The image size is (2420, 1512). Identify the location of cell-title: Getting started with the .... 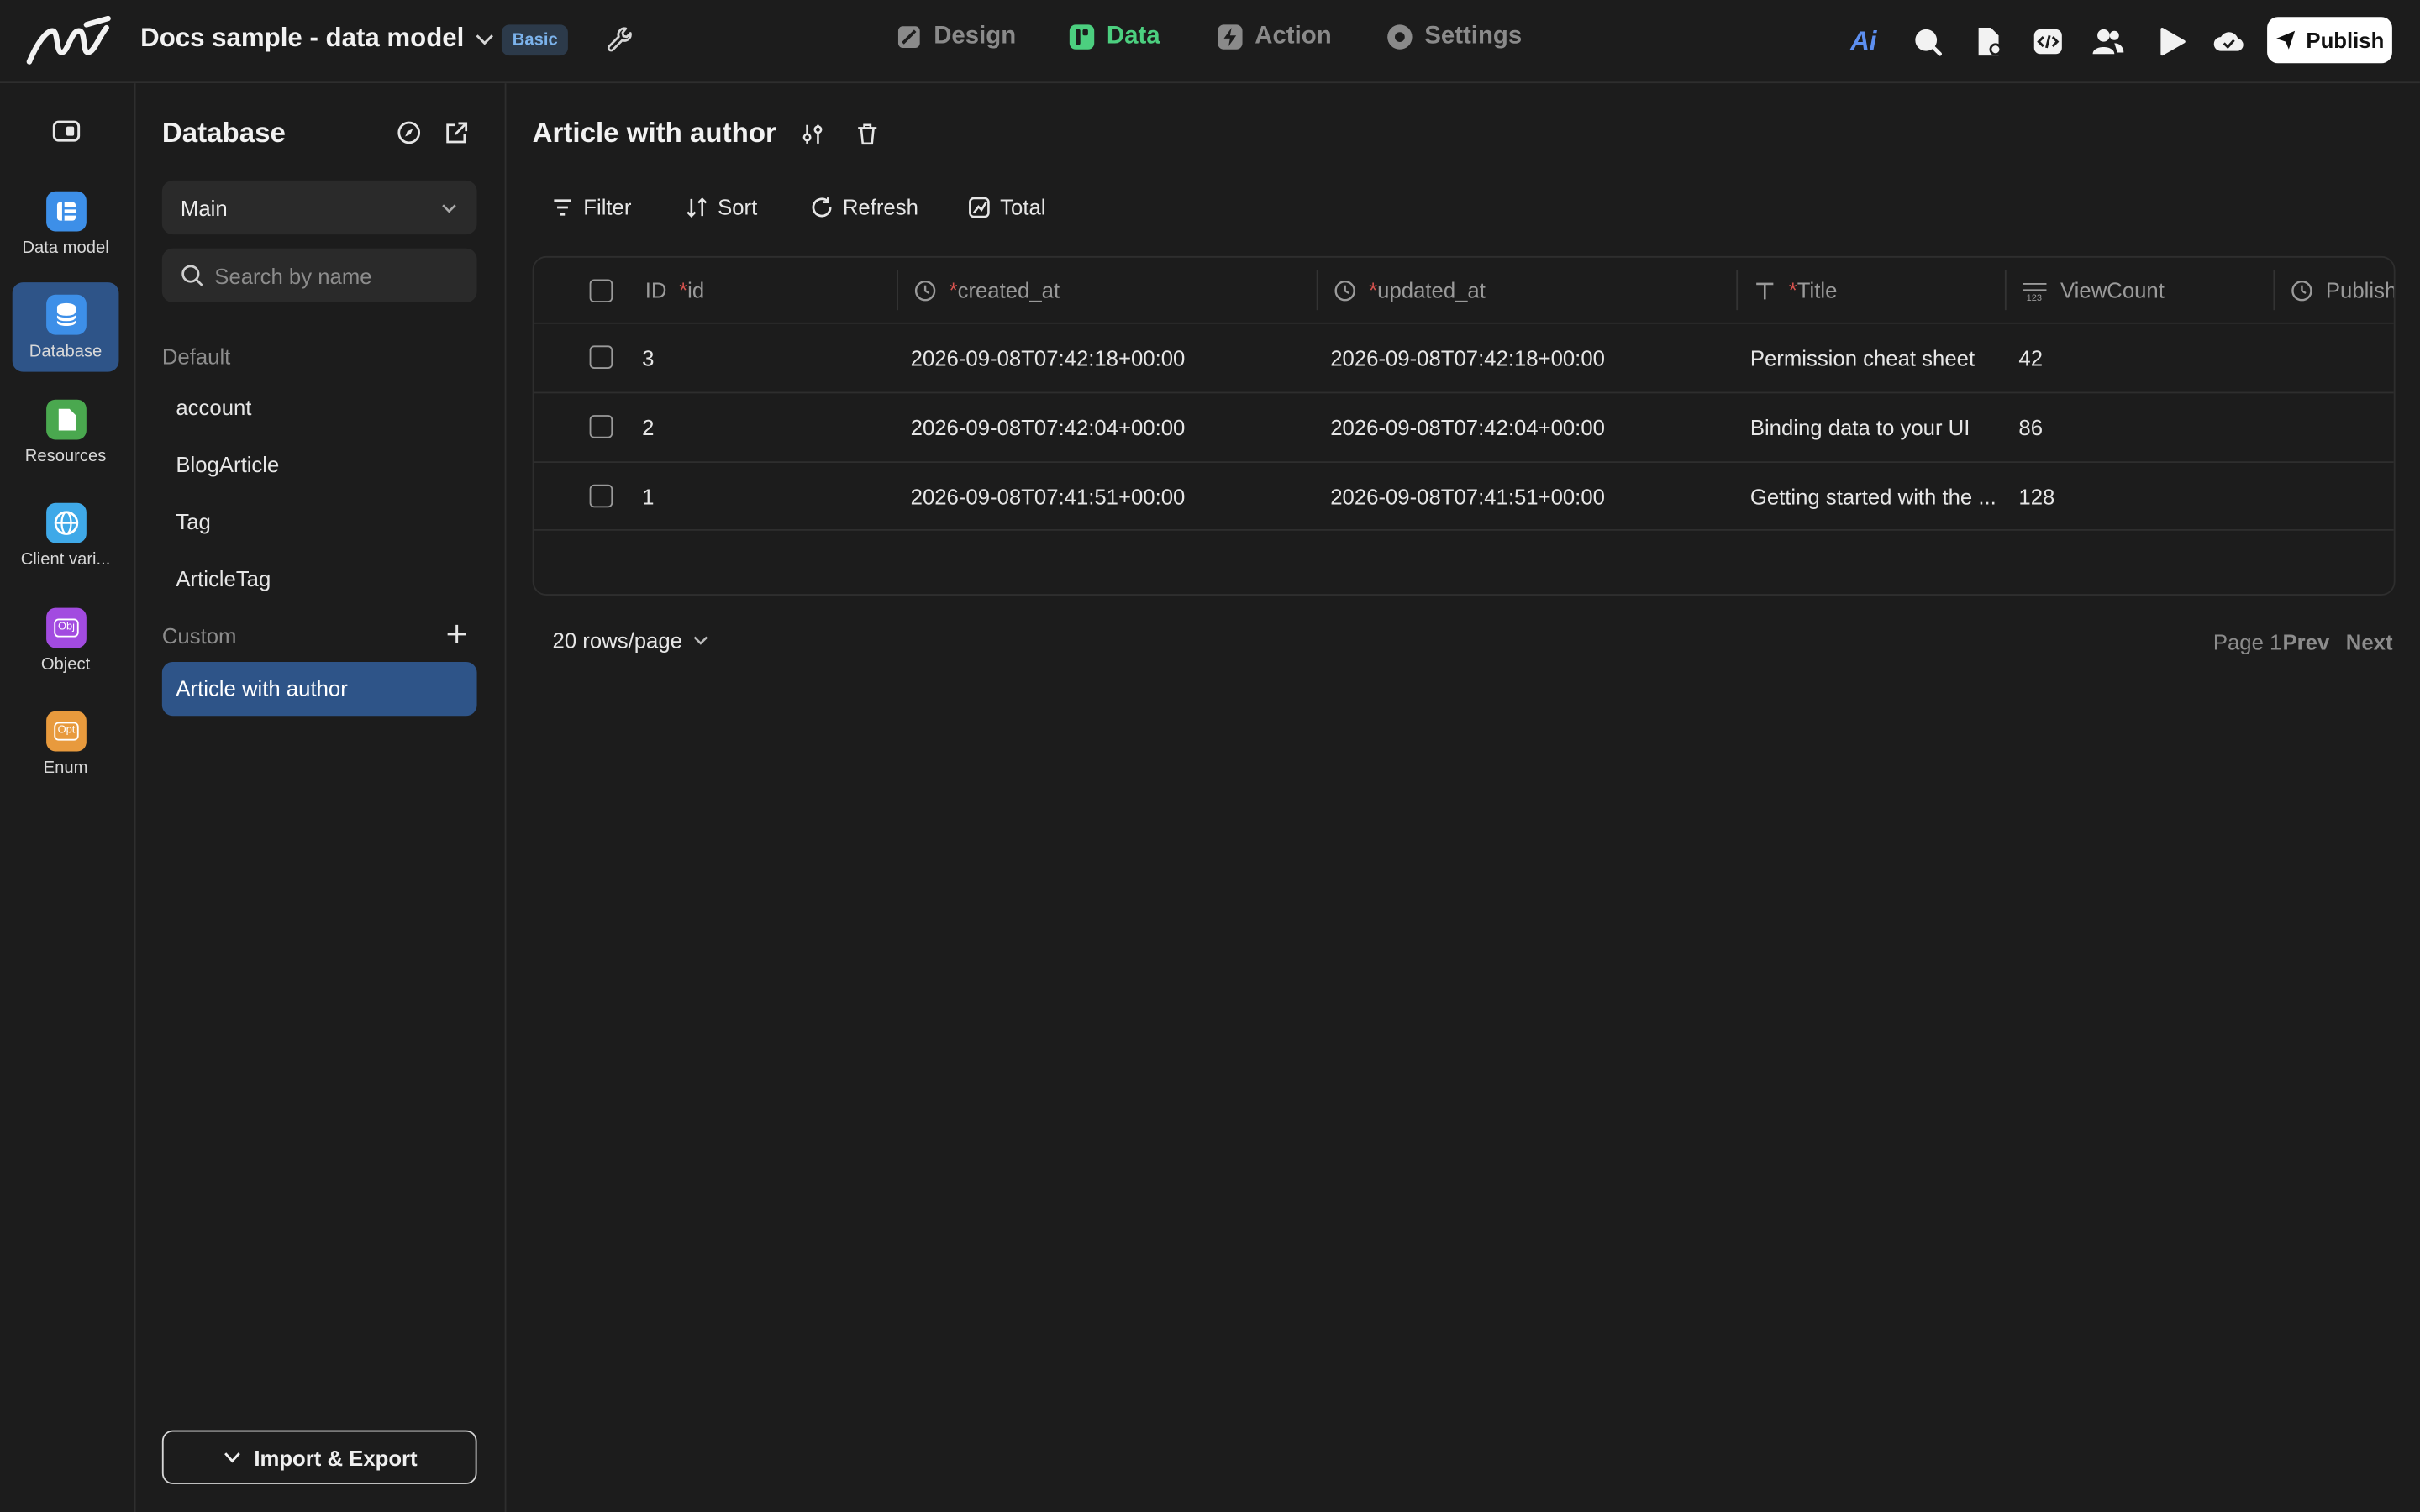
(1873, 497).